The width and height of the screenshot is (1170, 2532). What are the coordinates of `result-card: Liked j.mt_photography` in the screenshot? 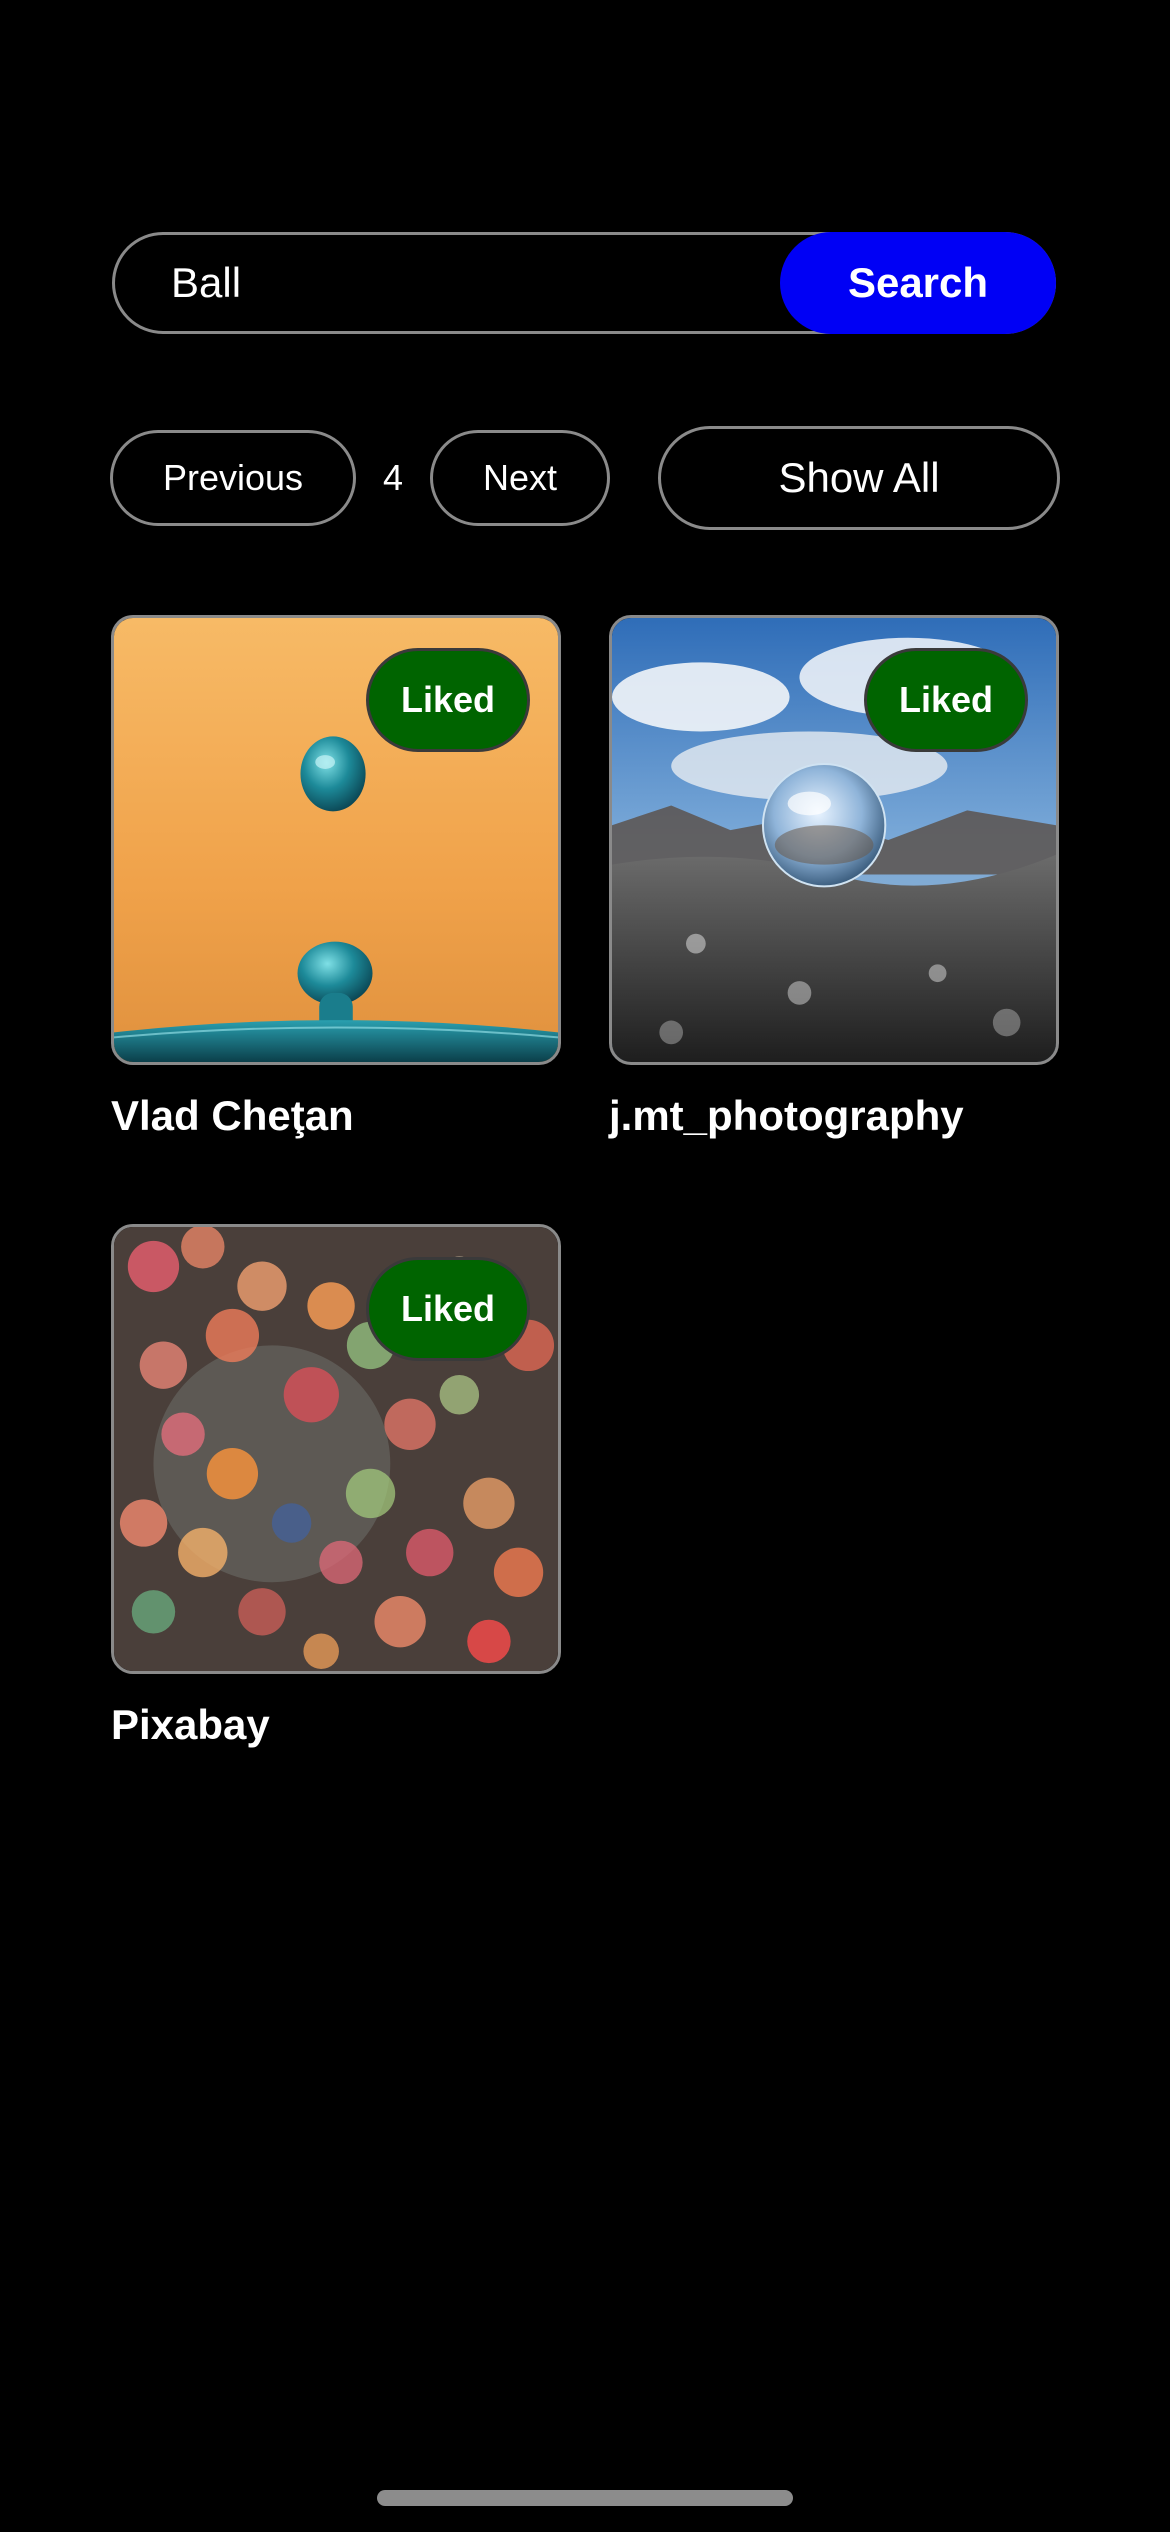 It's located at (834, 878).